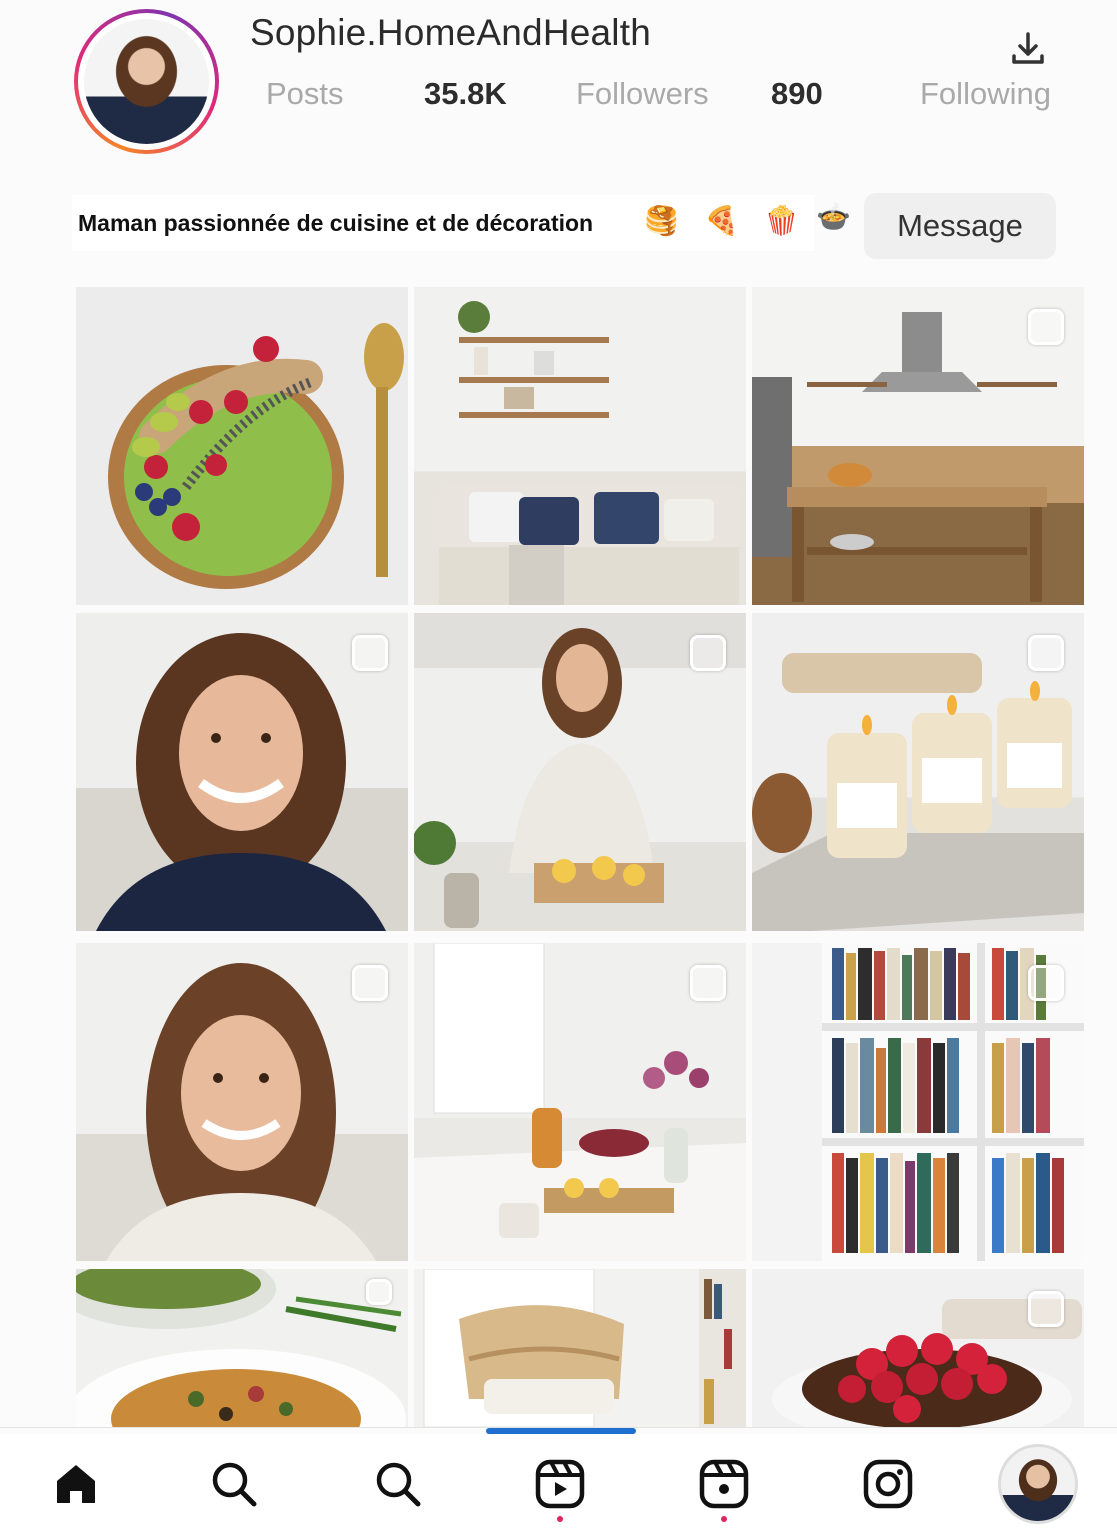 The width and height of the screenshot is (1117, 1531). I want to click on search-icon, so click(234, 1484).